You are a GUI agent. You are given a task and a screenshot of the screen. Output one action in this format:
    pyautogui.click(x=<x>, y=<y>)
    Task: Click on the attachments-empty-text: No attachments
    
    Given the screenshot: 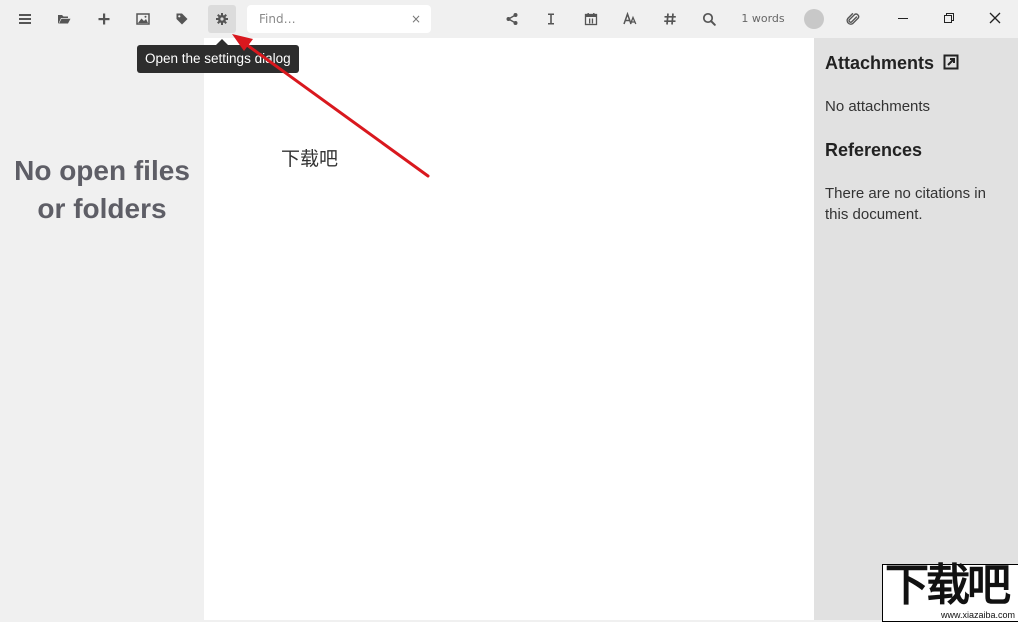 What is the action you would take?
    pyautogui.click(x=878, y=106)
    